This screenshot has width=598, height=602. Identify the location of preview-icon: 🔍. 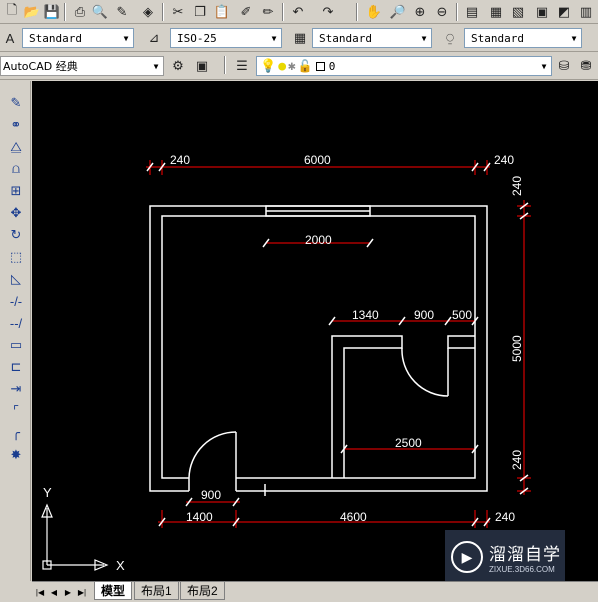
(100, 12).